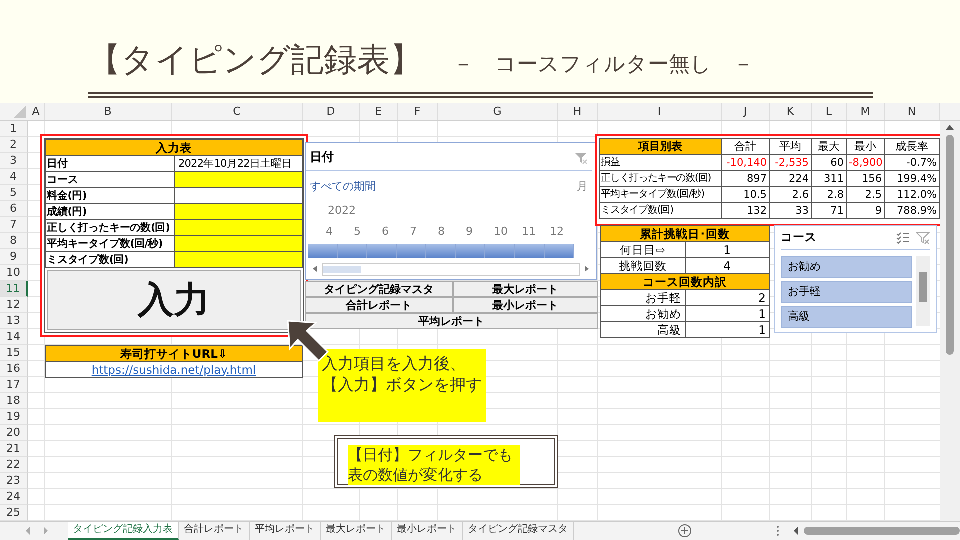 The width and height of the screenshot is (960, 540). What do you see at coordinates (14, 225) in the screenshot?
I see `row-header: 7` at bounding box center [14, 225].